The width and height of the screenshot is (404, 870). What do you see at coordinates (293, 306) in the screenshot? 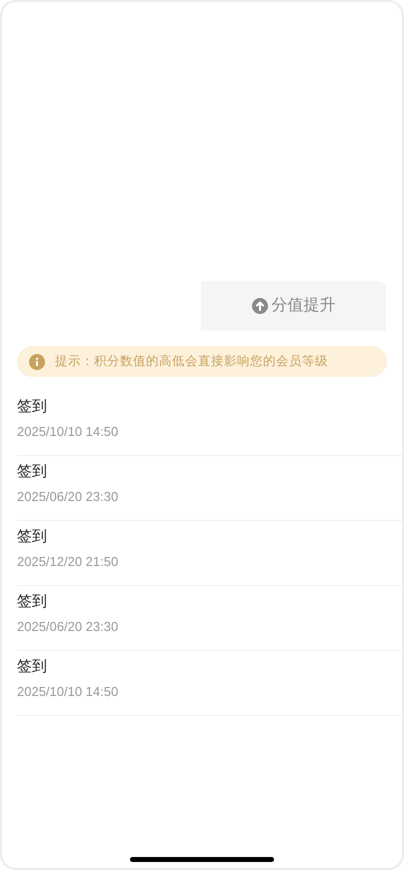
I see `upgrade-button: 分值提升` at bounding box center [293, 306].